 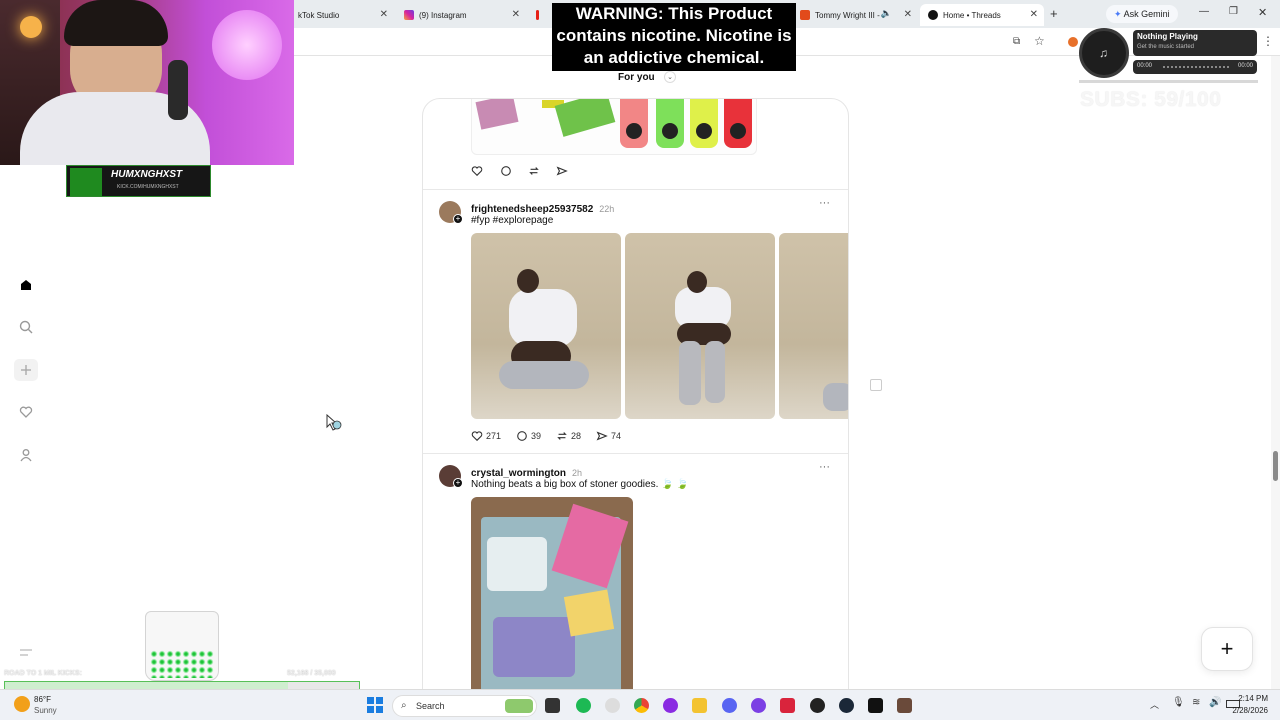 What do you see at coordinates (138, 181) in the screenshot?
I see `channel-badge: HUMXNGHXST KICK.COM/HUMXNGHXST` at bounding box center [138, 181].